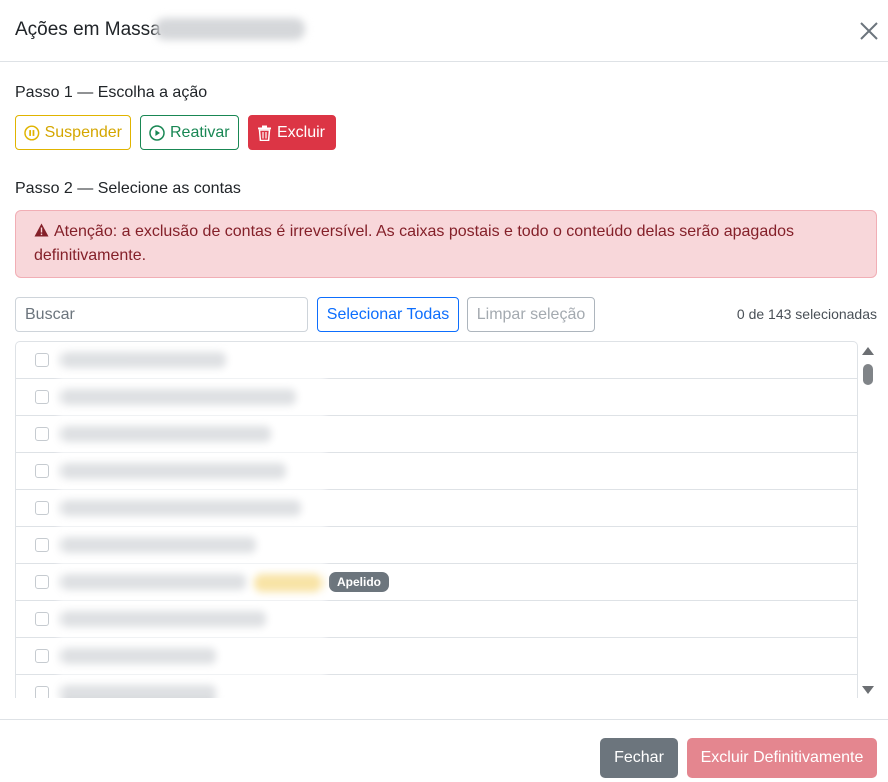  Describe the element at coordinates (868, 690) in the screenshot. I see `scroll-down-arrow-icon` at that location.